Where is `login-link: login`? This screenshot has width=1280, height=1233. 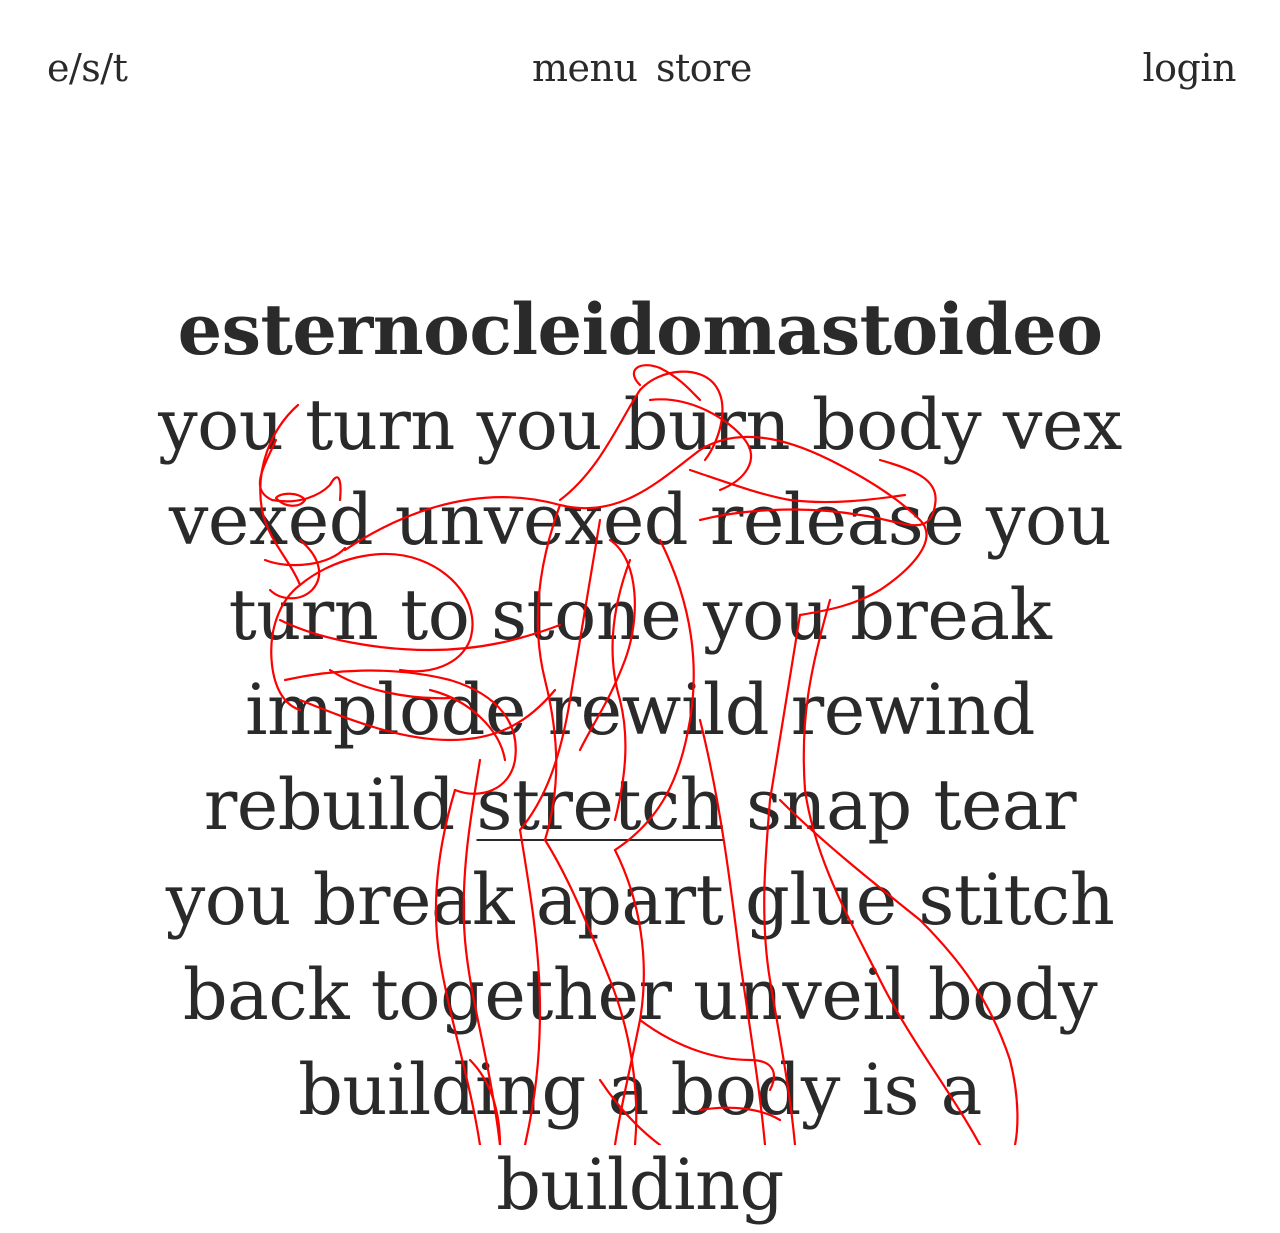
login-link: login is located at coordinates (1190, 68).